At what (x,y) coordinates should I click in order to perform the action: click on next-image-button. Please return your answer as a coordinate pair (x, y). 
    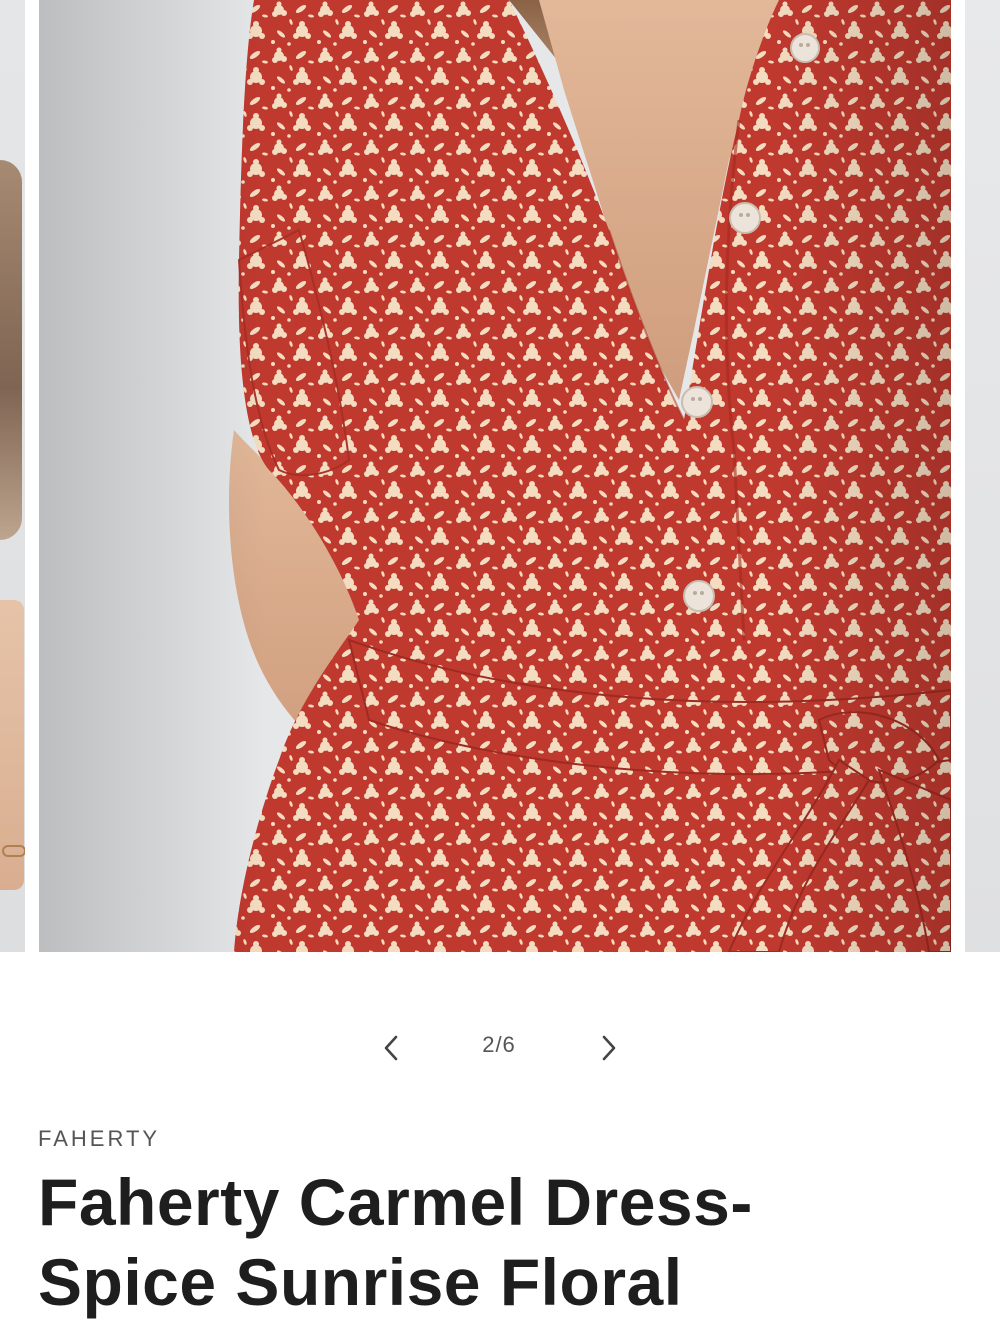
    Looking at the image, I should click on (609, 1048).